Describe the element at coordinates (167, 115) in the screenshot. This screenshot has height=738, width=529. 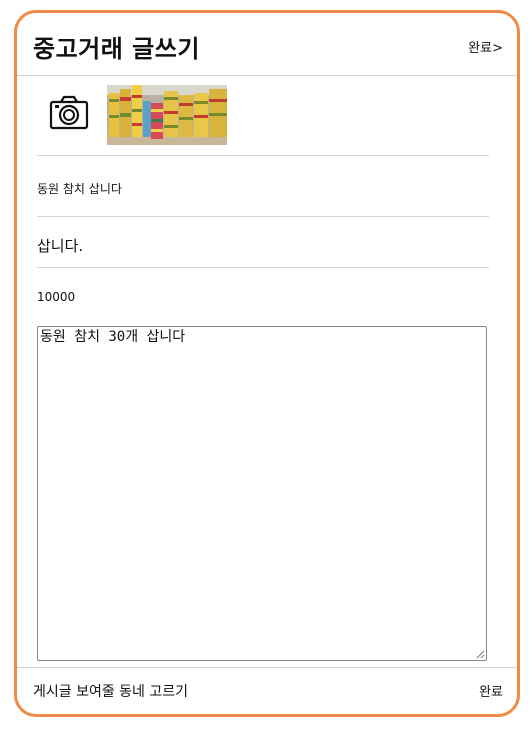
I see `tuna-cans-thumbnail` at that location.